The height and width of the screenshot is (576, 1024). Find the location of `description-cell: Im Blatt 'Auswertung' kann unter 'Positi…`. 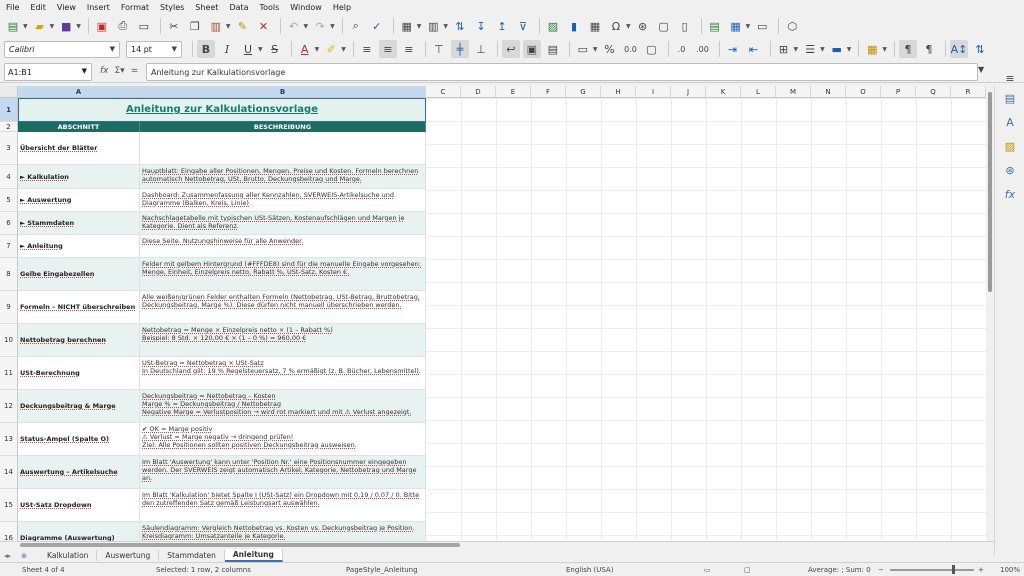

description-cell: Im Blatt 'Auswertung' kann unter 'Positi… is located at coordinates (283, 472).